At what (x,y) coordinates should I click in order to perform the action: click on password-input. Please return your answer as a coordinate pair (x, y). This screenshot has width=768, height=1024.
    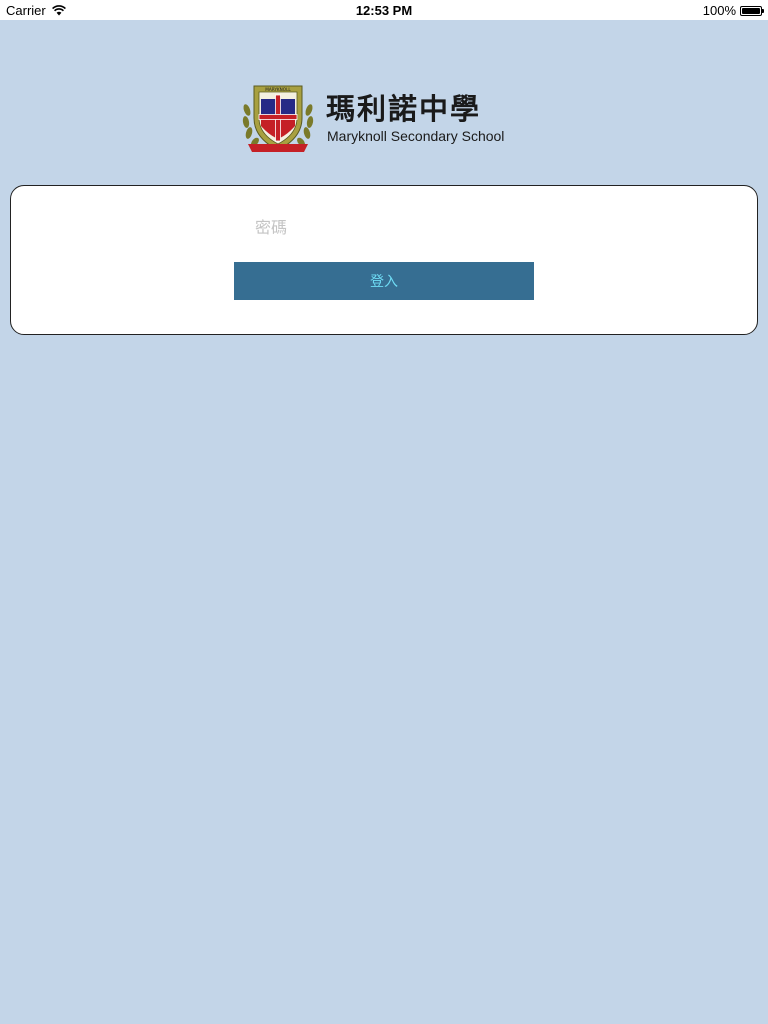
    Looking at the image, I should click on (395, 227).